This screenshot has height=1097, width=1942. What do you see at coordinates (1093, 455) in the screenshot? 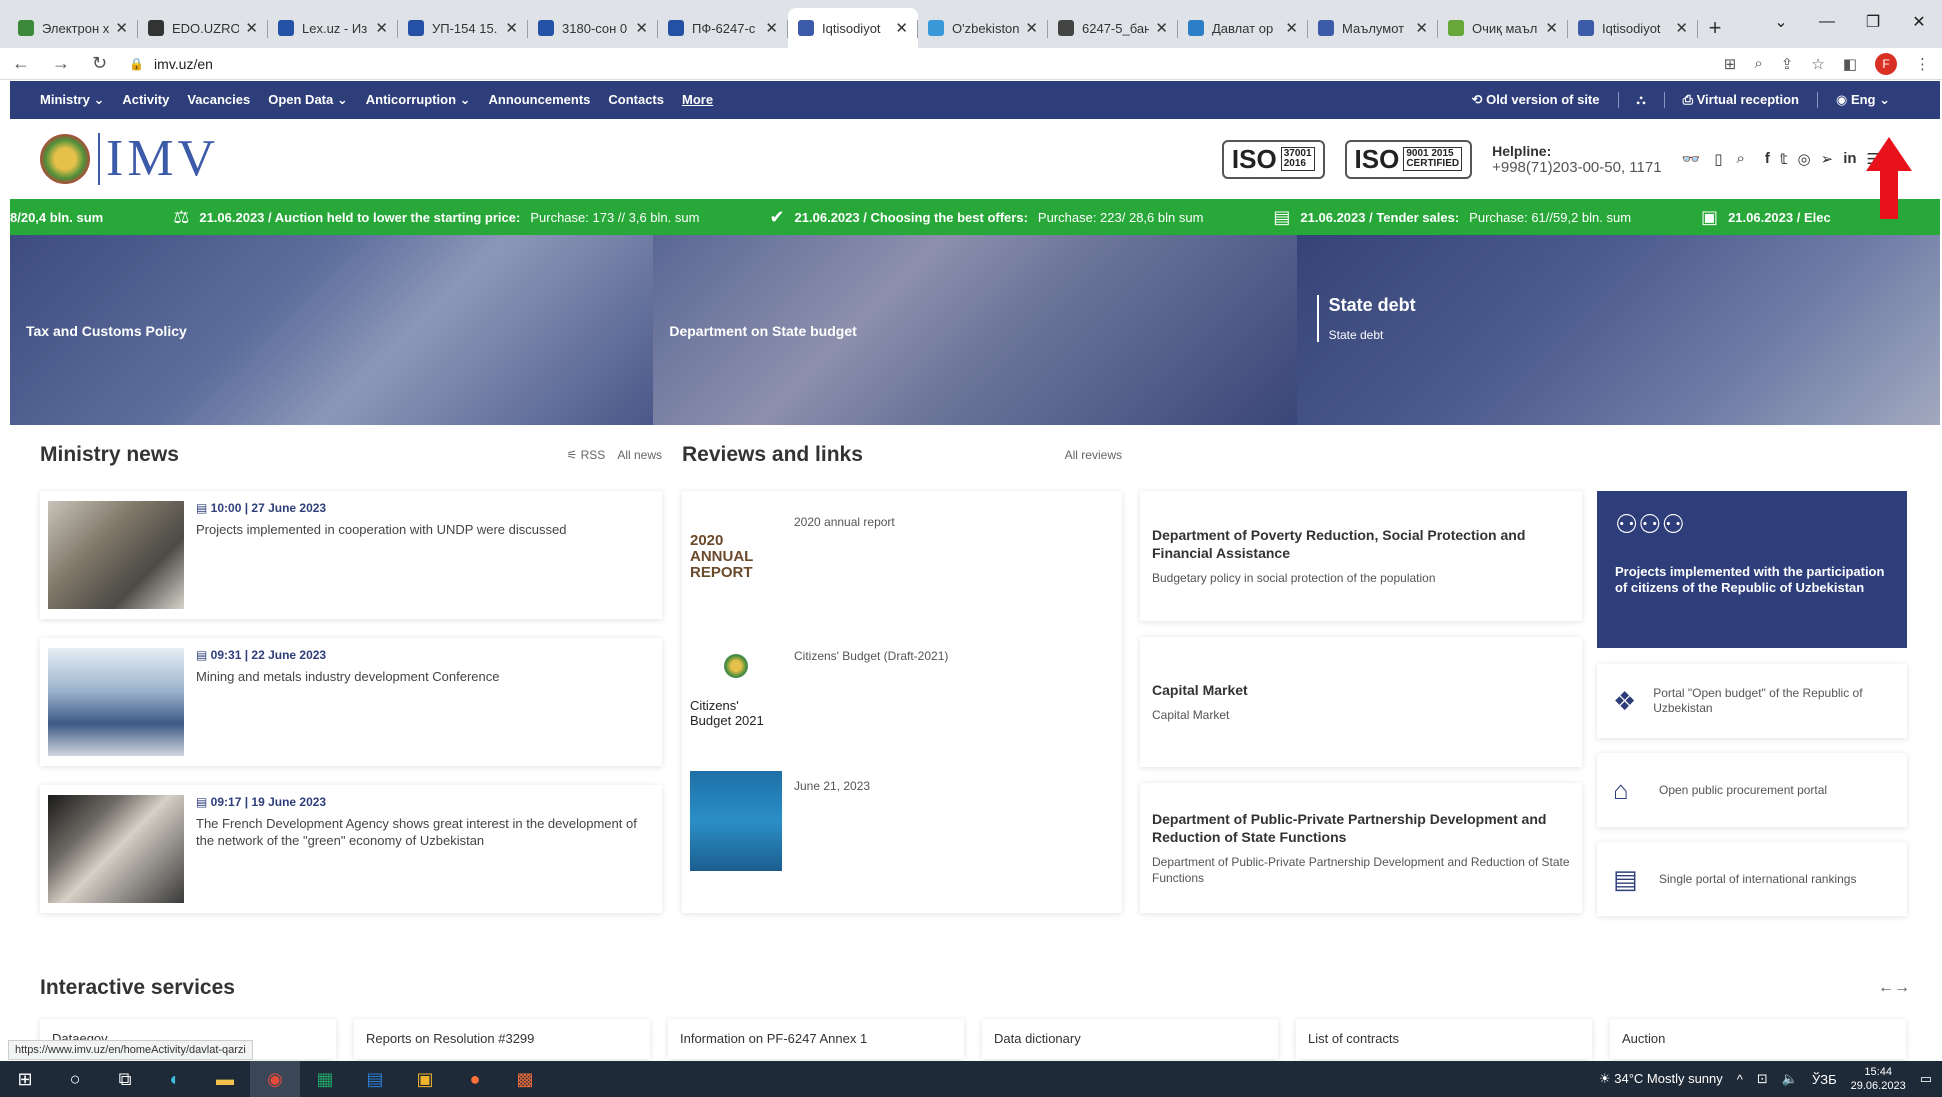
I see `all-reviews-link: All reviews` at bounding box center [1093, 455].